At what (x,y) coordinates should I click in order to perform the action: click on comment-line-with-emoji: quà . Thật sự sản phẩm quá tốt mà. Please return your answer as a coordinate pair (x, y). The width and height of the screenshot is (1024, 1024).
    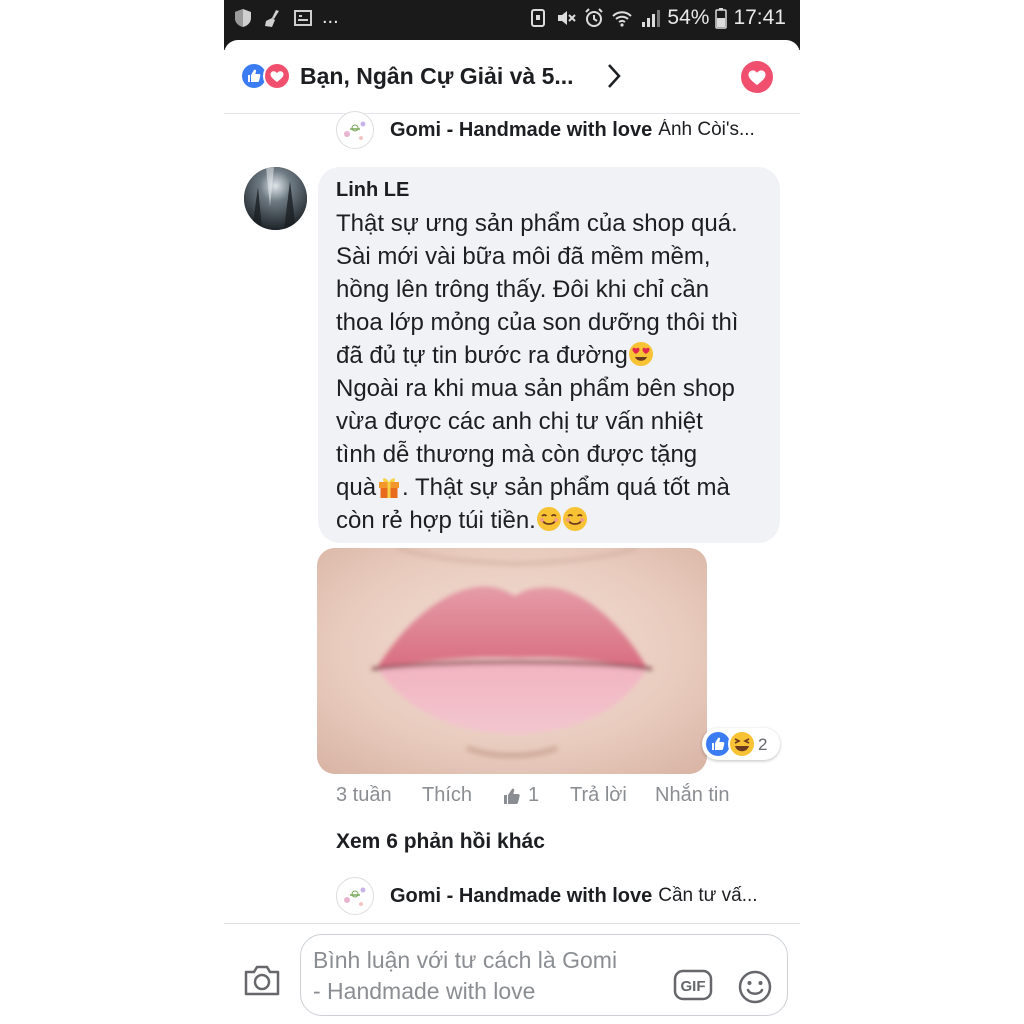
    Looking at the image, I should click on (556, 487).